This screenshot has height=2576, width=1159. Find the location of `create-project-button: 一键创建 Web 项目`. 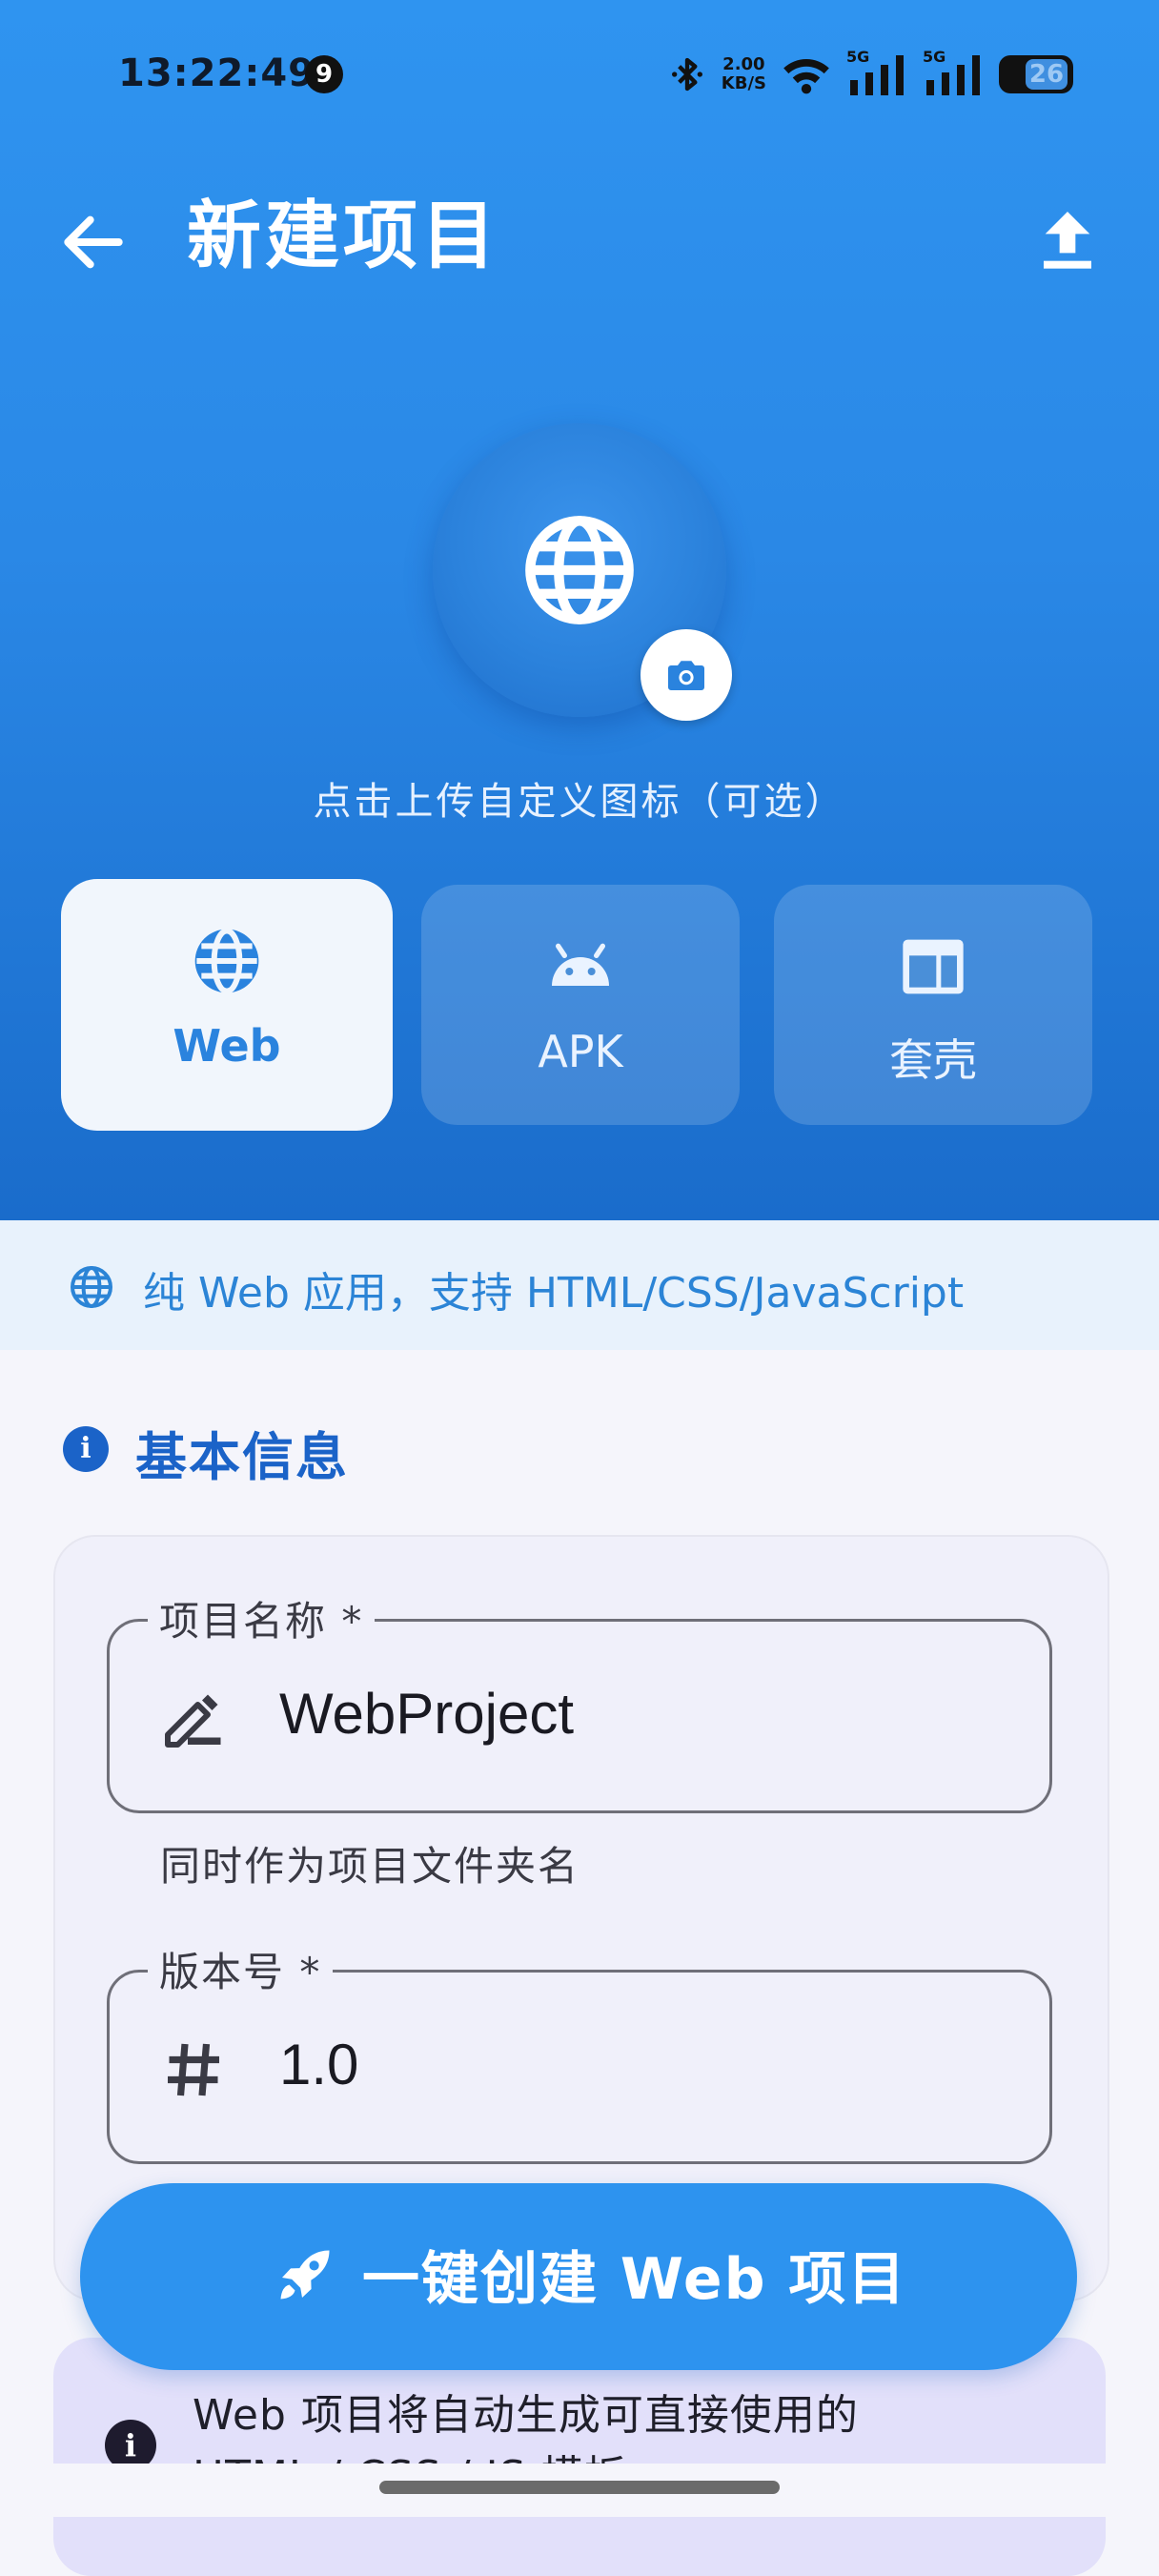

create-project-button: 一键创建 Web 项目 is located at coordinates (578, 2276).